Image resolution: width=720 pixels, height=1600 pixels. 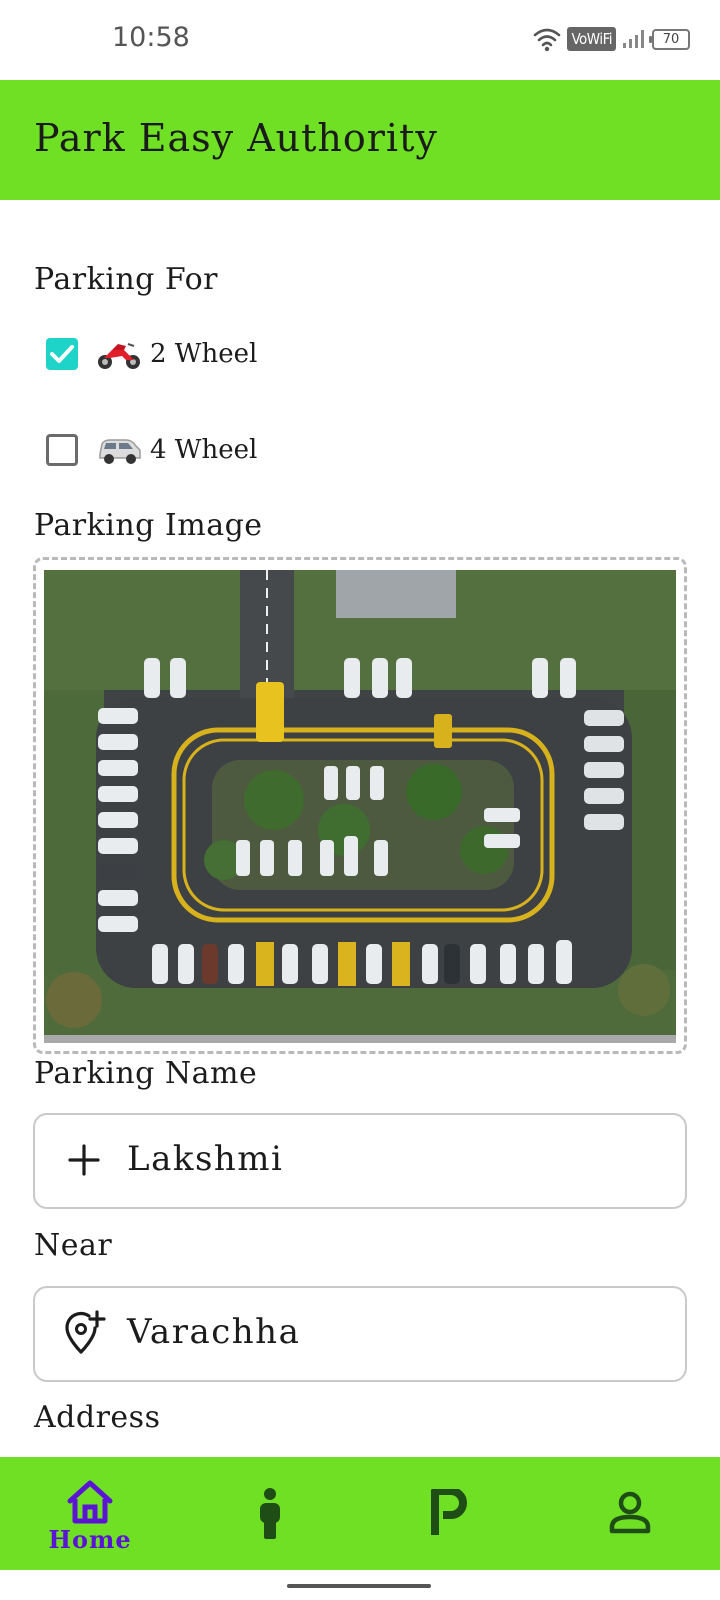 I want to click on option-4-wheel-label: 4 Wheel, so click(x=204, y=450).